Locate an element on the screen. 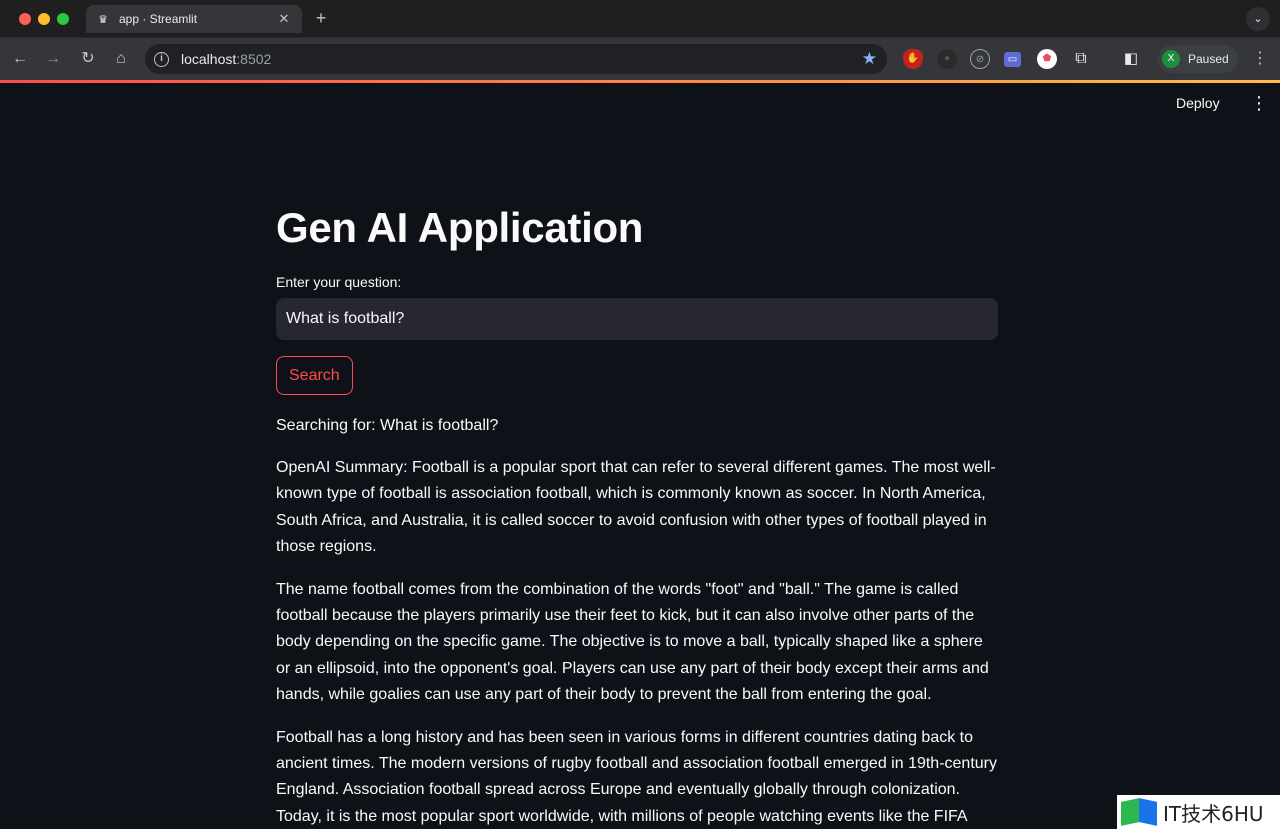  profile-status: Paused is located at coordinates (1208, 59).